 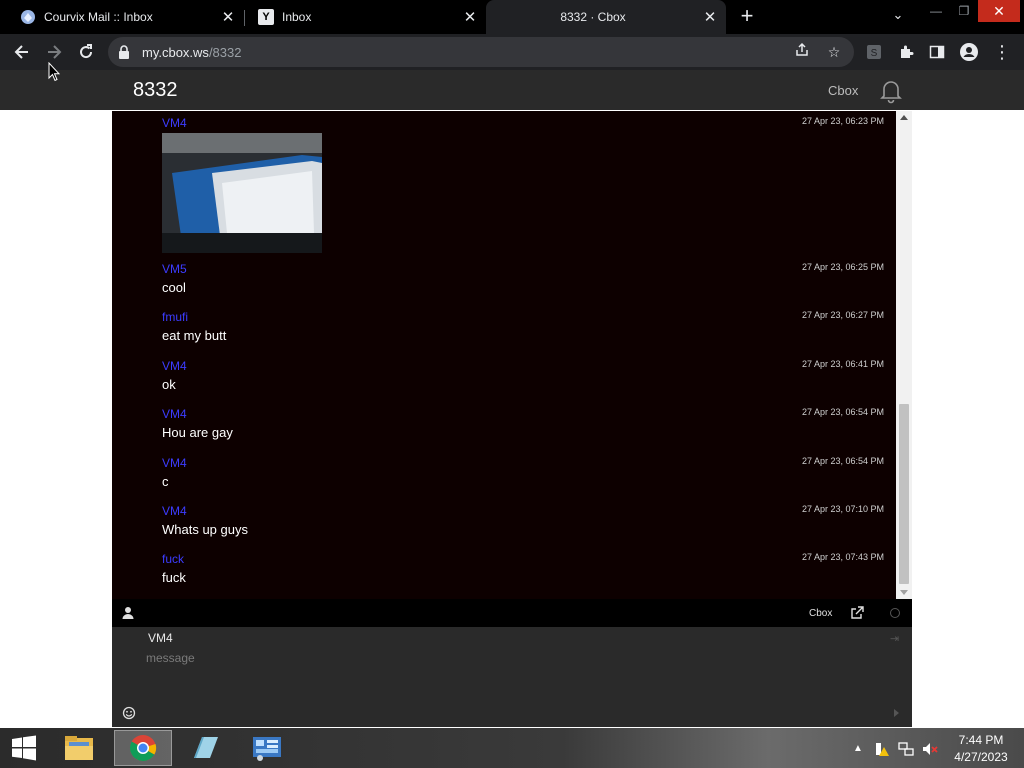 I want to click on chat-scrollbar, so click(x=904, y=355).